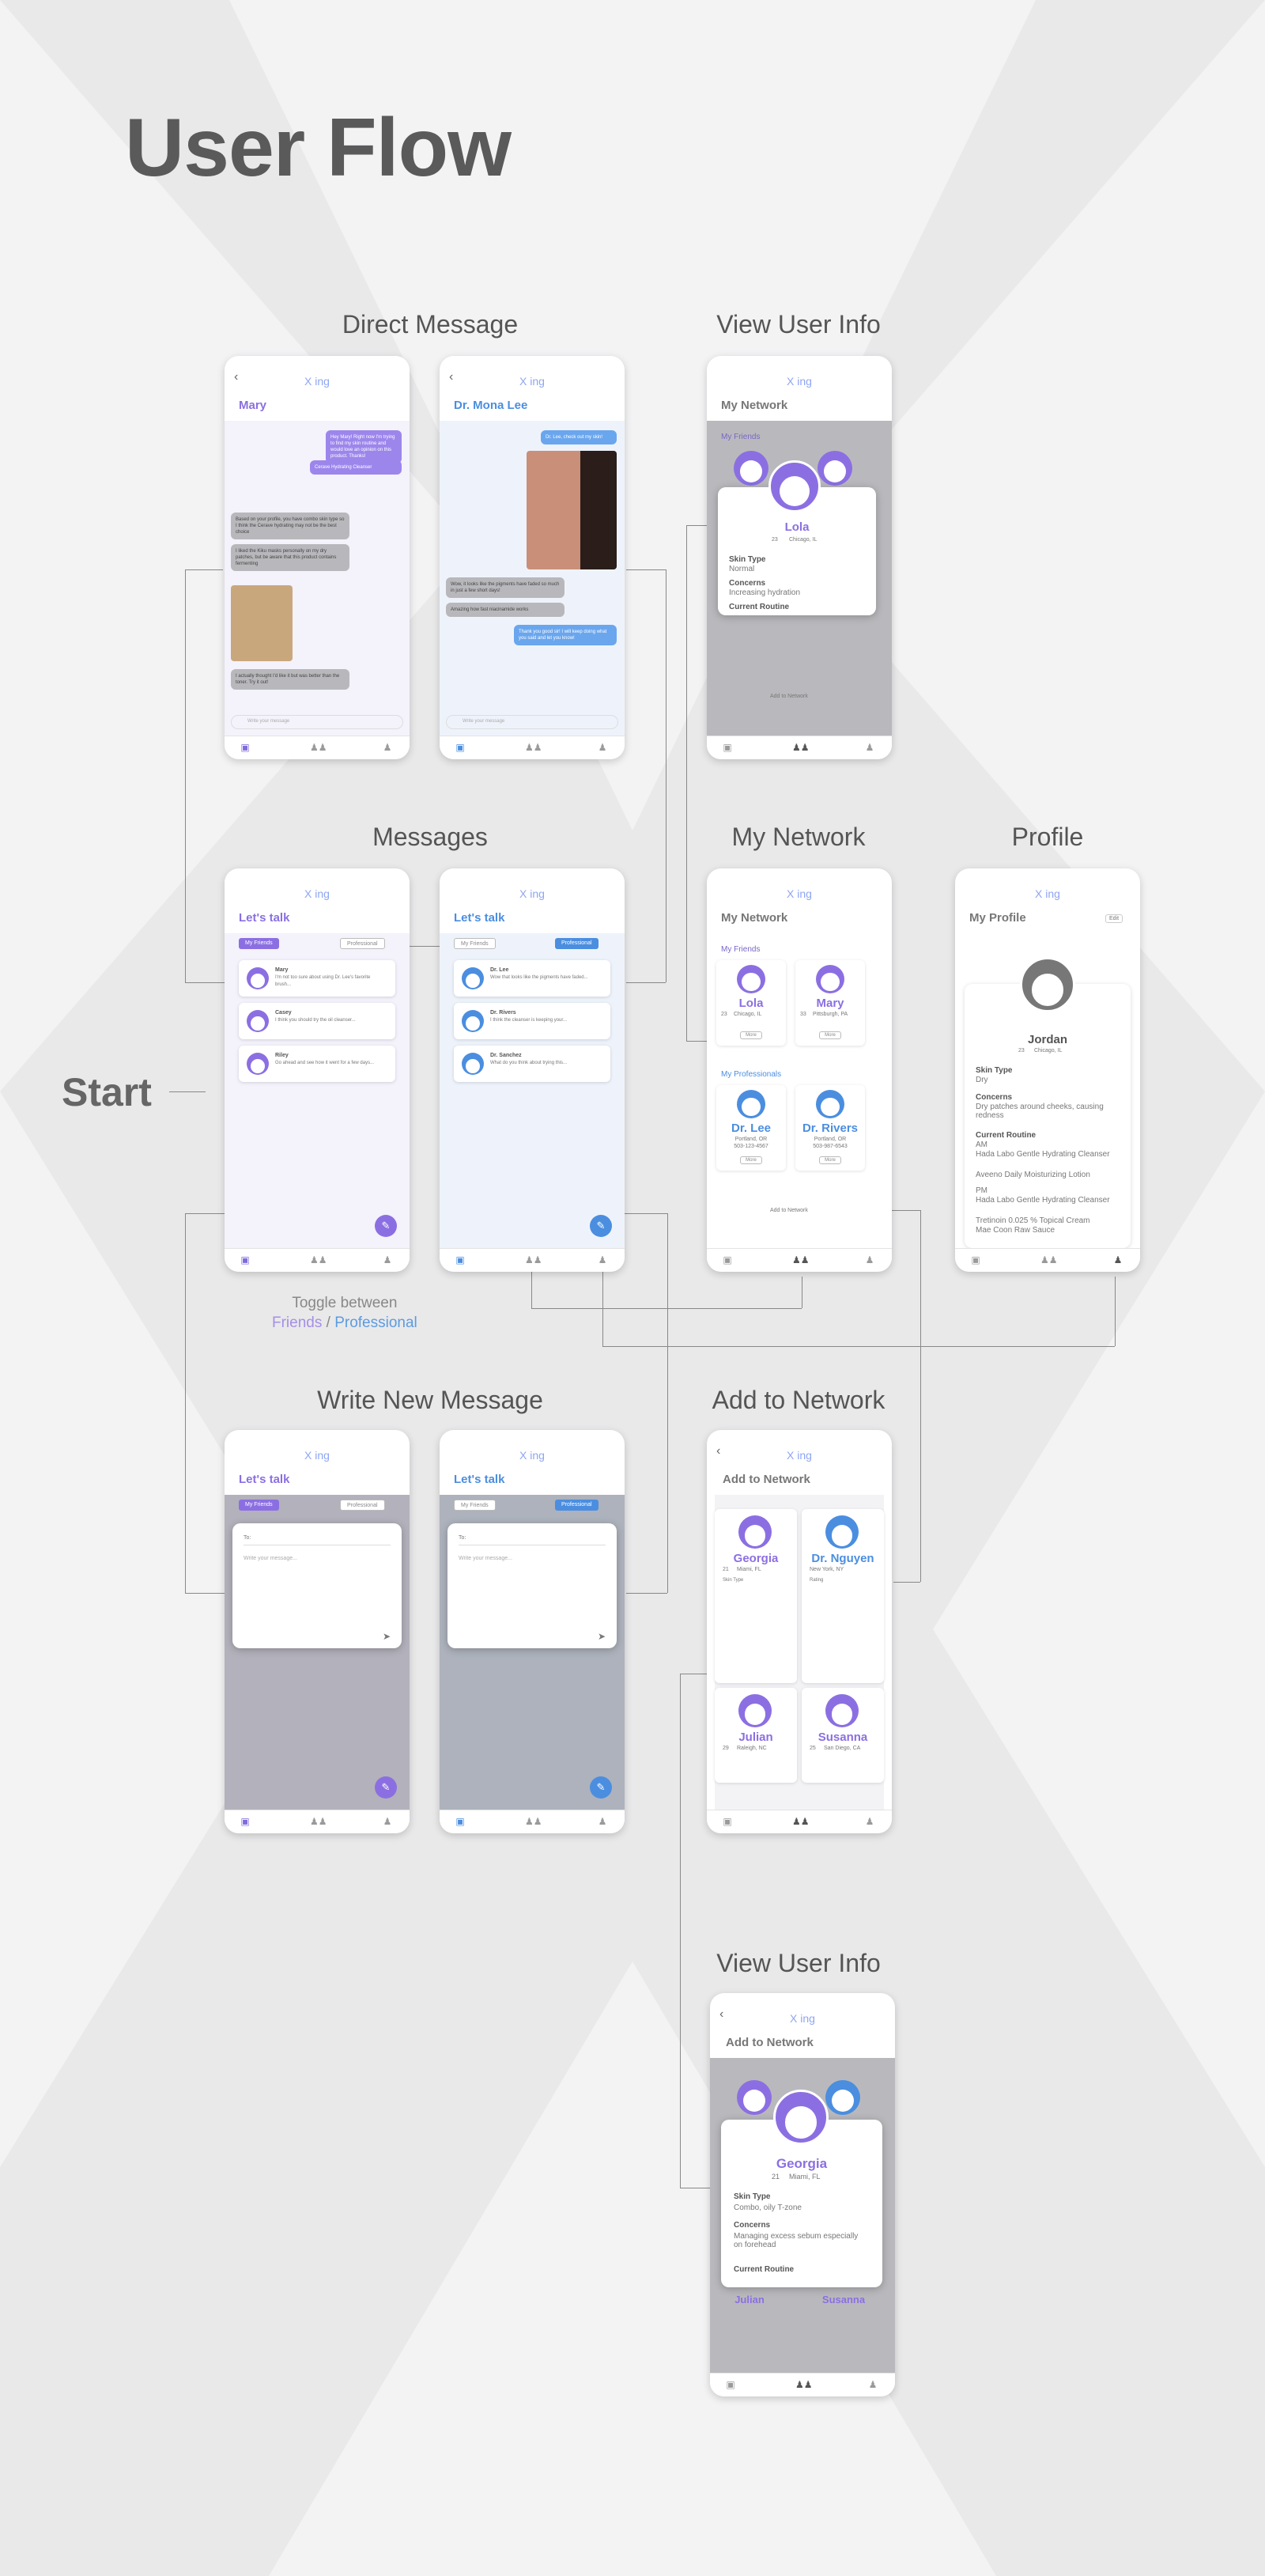 Image resolution: width=1265 pixels, height=2576 pixels. Describe the element at coordinates (491, 405) in the screenshot. I see `chat-name: Dr. Mona Lee` at that location.